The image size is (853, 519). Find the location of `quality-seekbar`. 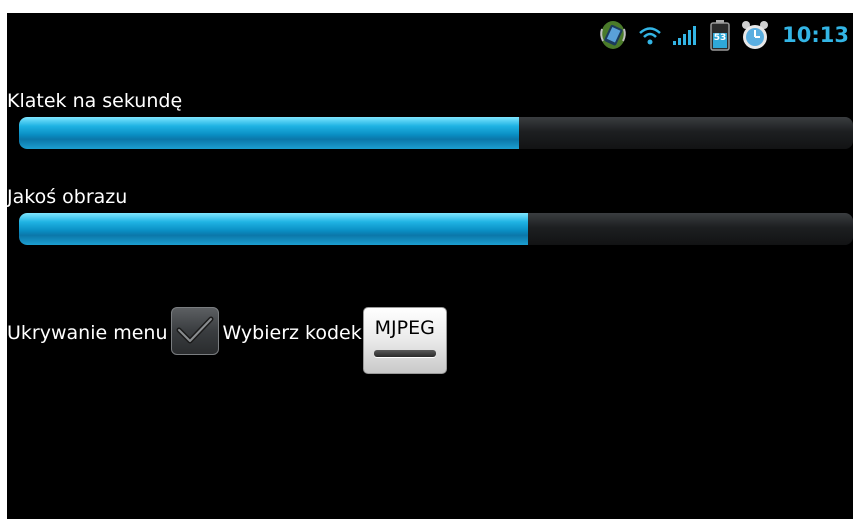

quality-seekbar is located at coordinates (436, 229).